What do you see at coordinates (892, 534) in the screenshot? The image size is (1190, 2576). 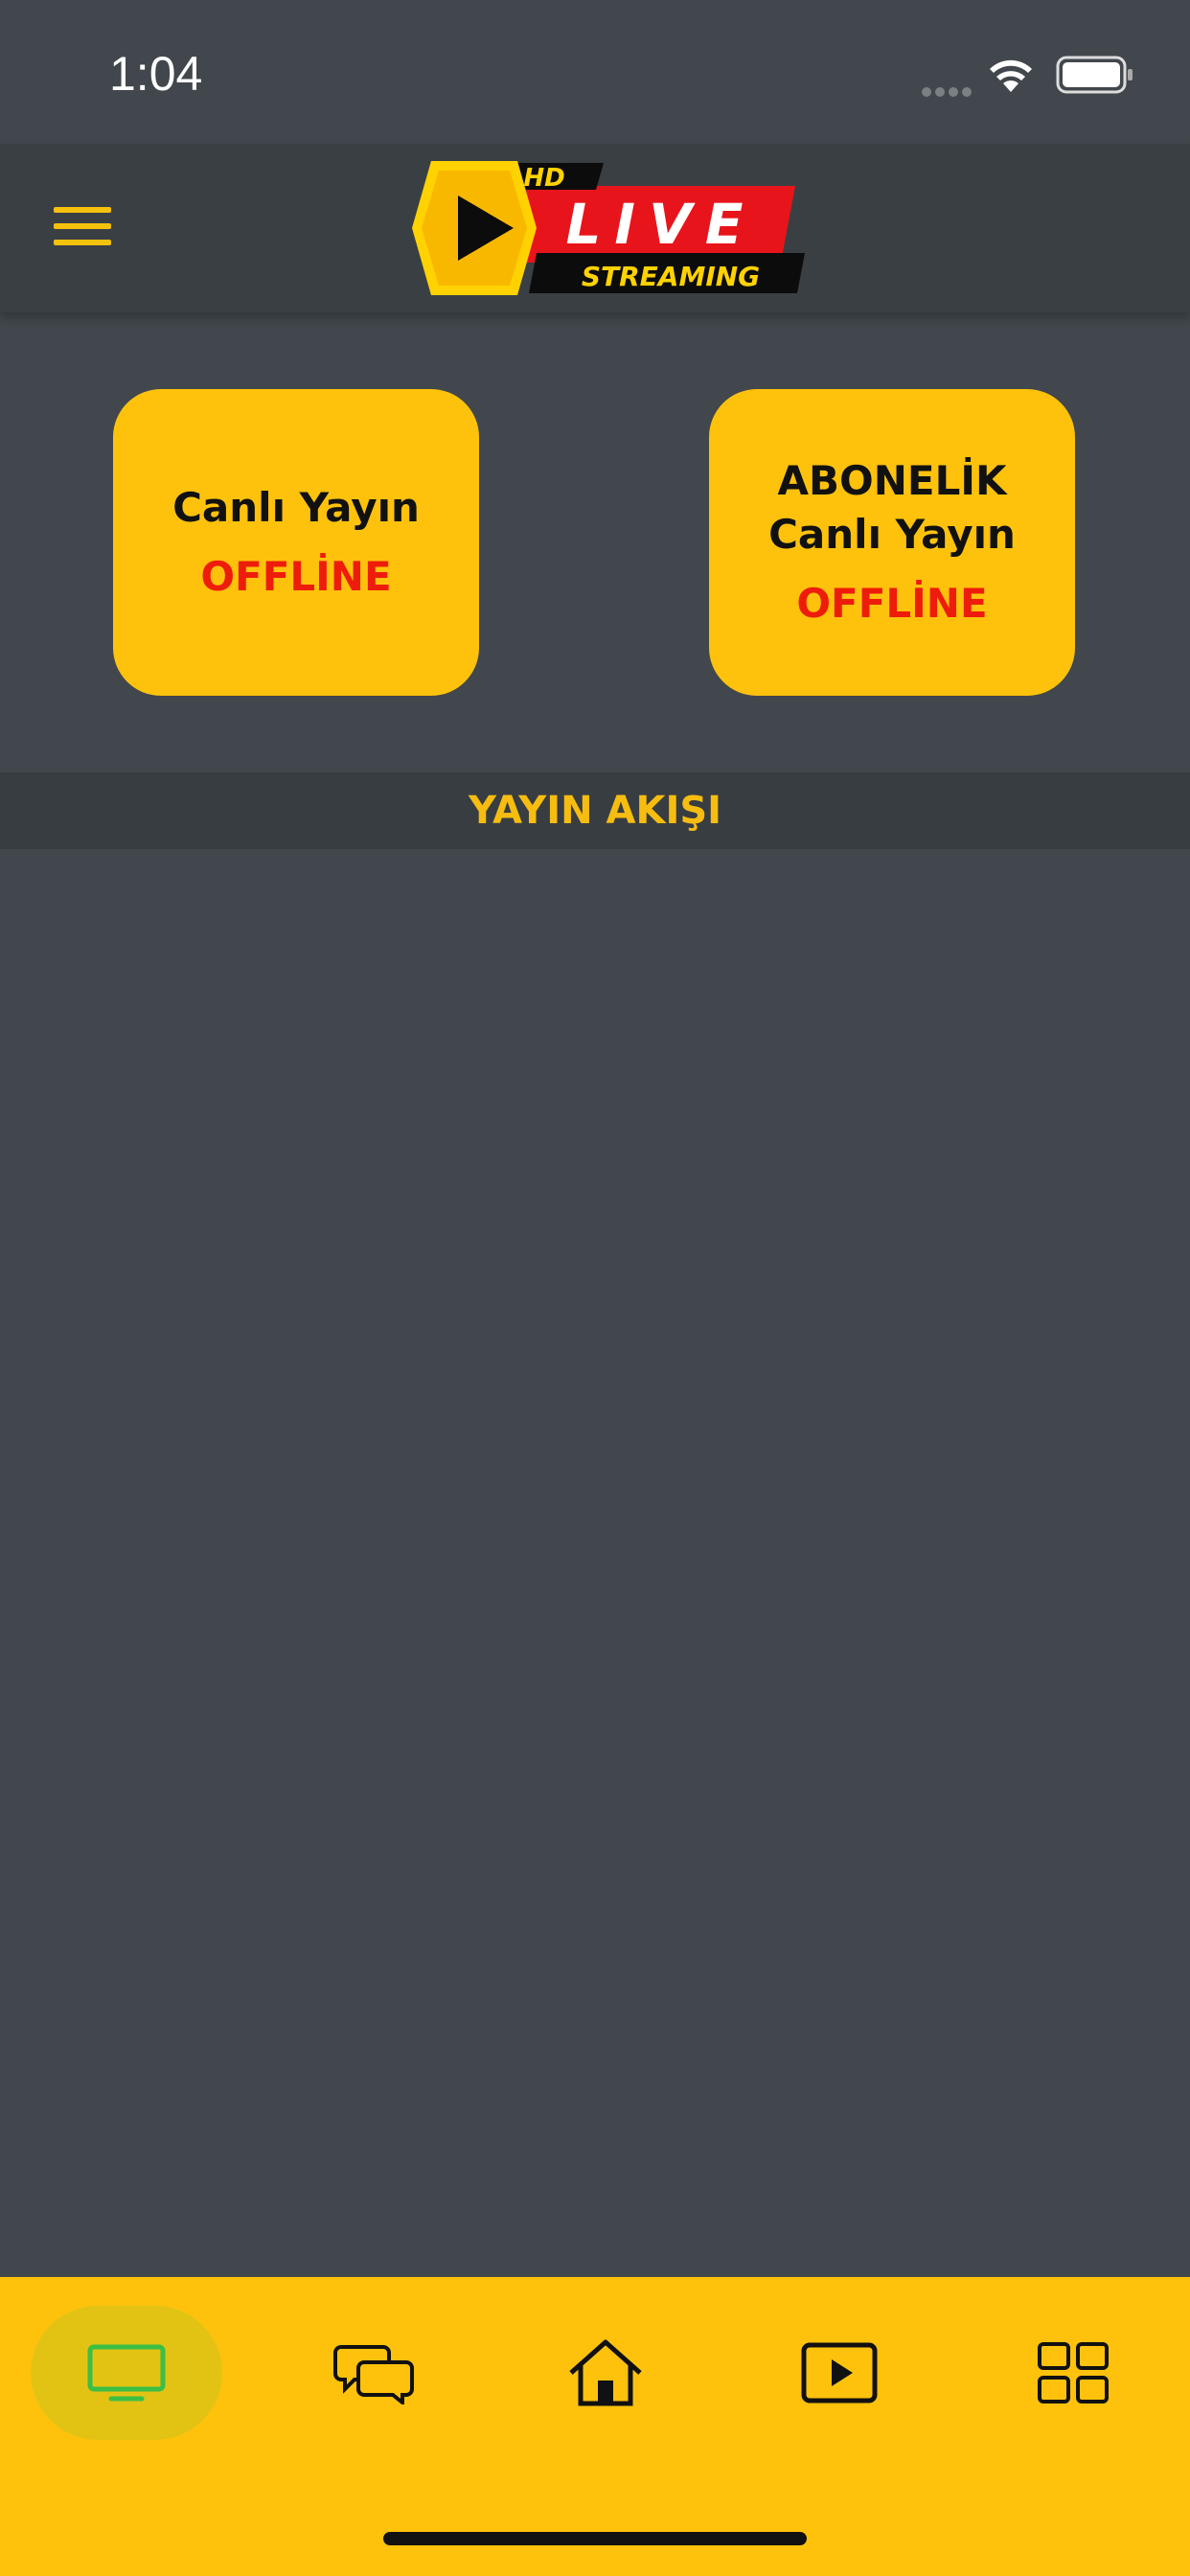 I see `card-title-line-2: Canlı Yayın` at bounding box center [892, 534].